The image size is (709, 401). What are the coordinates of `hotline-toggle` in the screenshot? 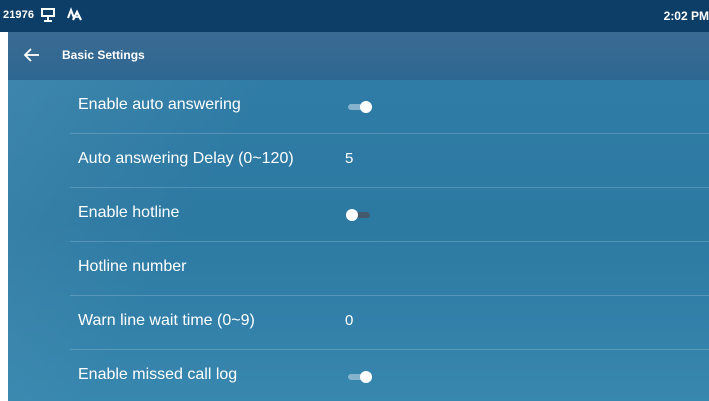 It's located at (361, 215).